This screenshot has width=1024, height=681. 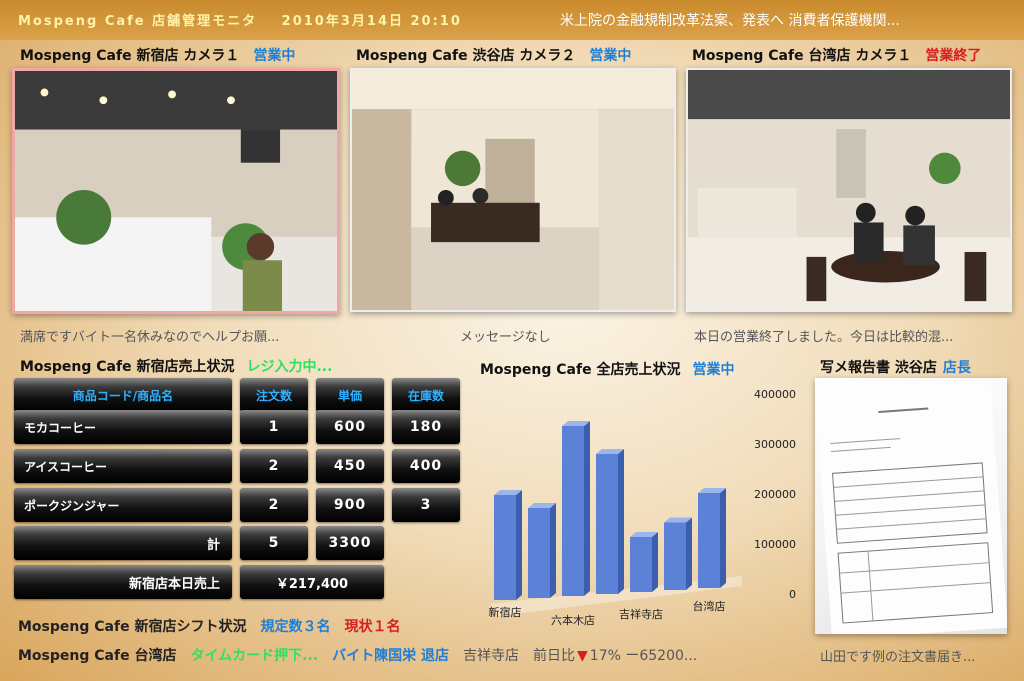 What do you see at coordinates (372, 627) in the screenshot?
I see `shift-current: 現状１名` at bounding box center [372, 627].